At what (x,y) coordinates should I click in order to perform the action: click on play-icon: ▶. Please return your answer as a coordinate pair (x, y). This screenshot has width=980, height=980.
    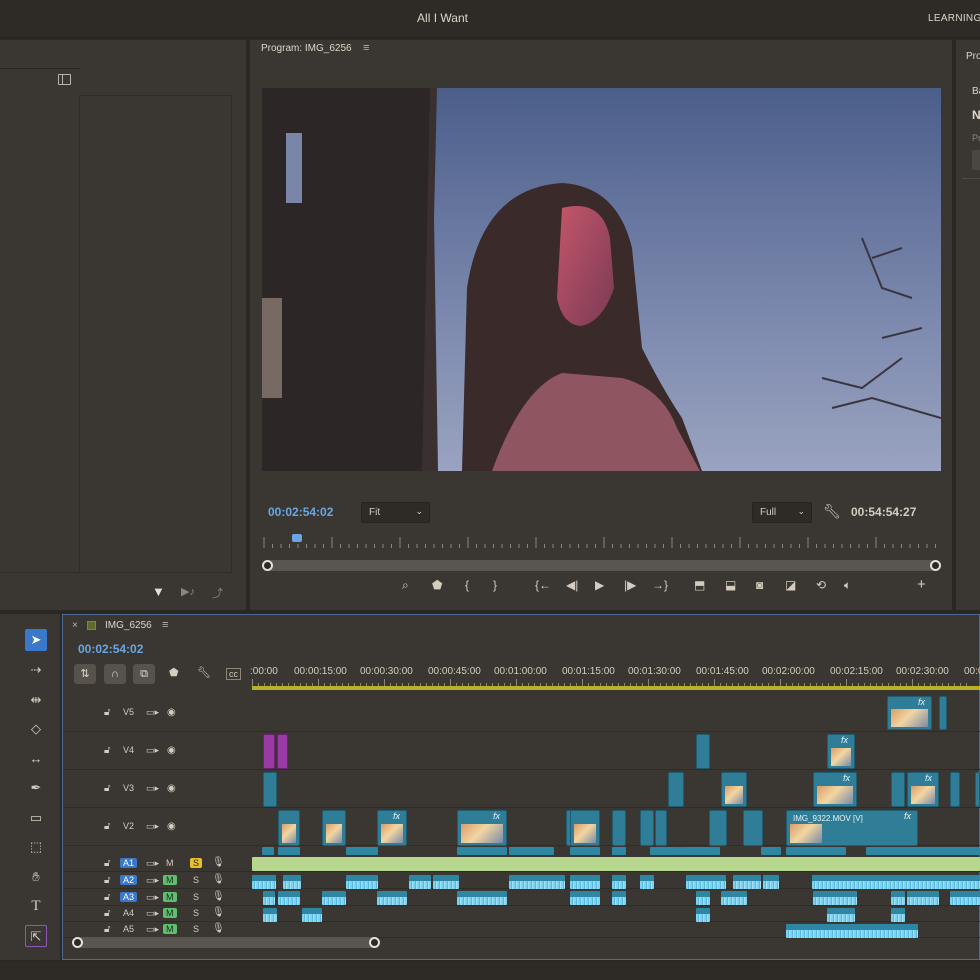
    Looking at the image, I should click on (599, 585).